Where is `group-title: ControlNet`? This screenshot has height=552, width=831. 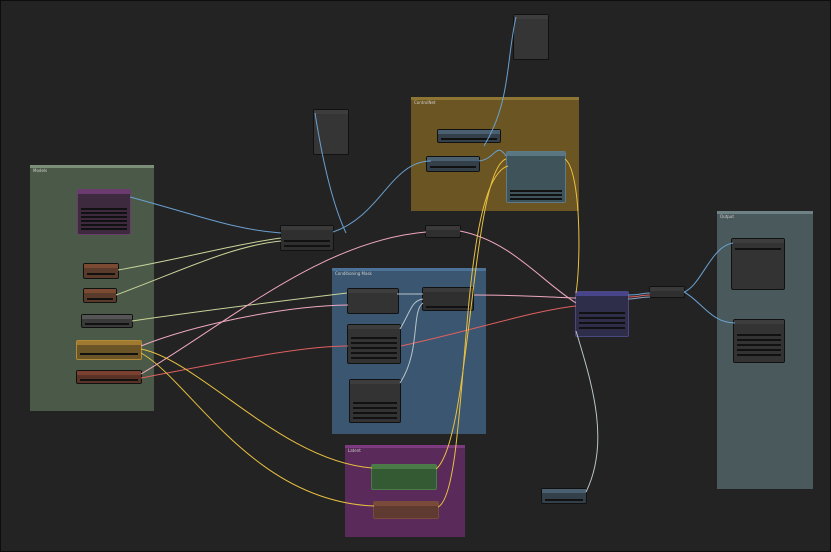 group-title: ControlNet is located at coordinates (425, 102).